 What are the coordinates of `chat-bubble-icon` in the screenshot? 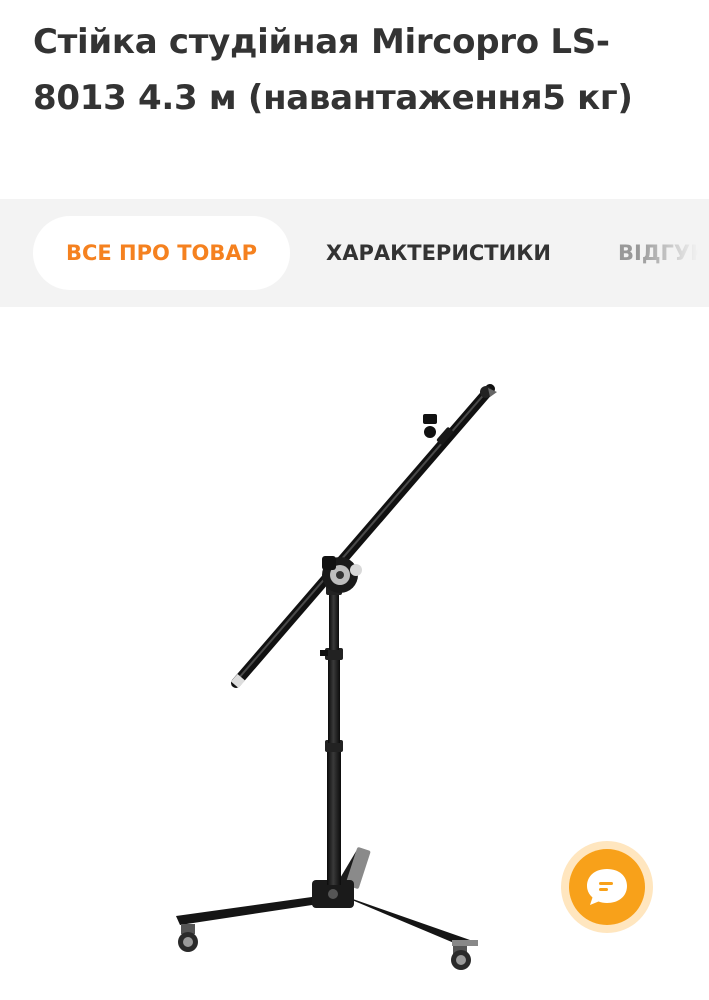 It's located at (607, 887).